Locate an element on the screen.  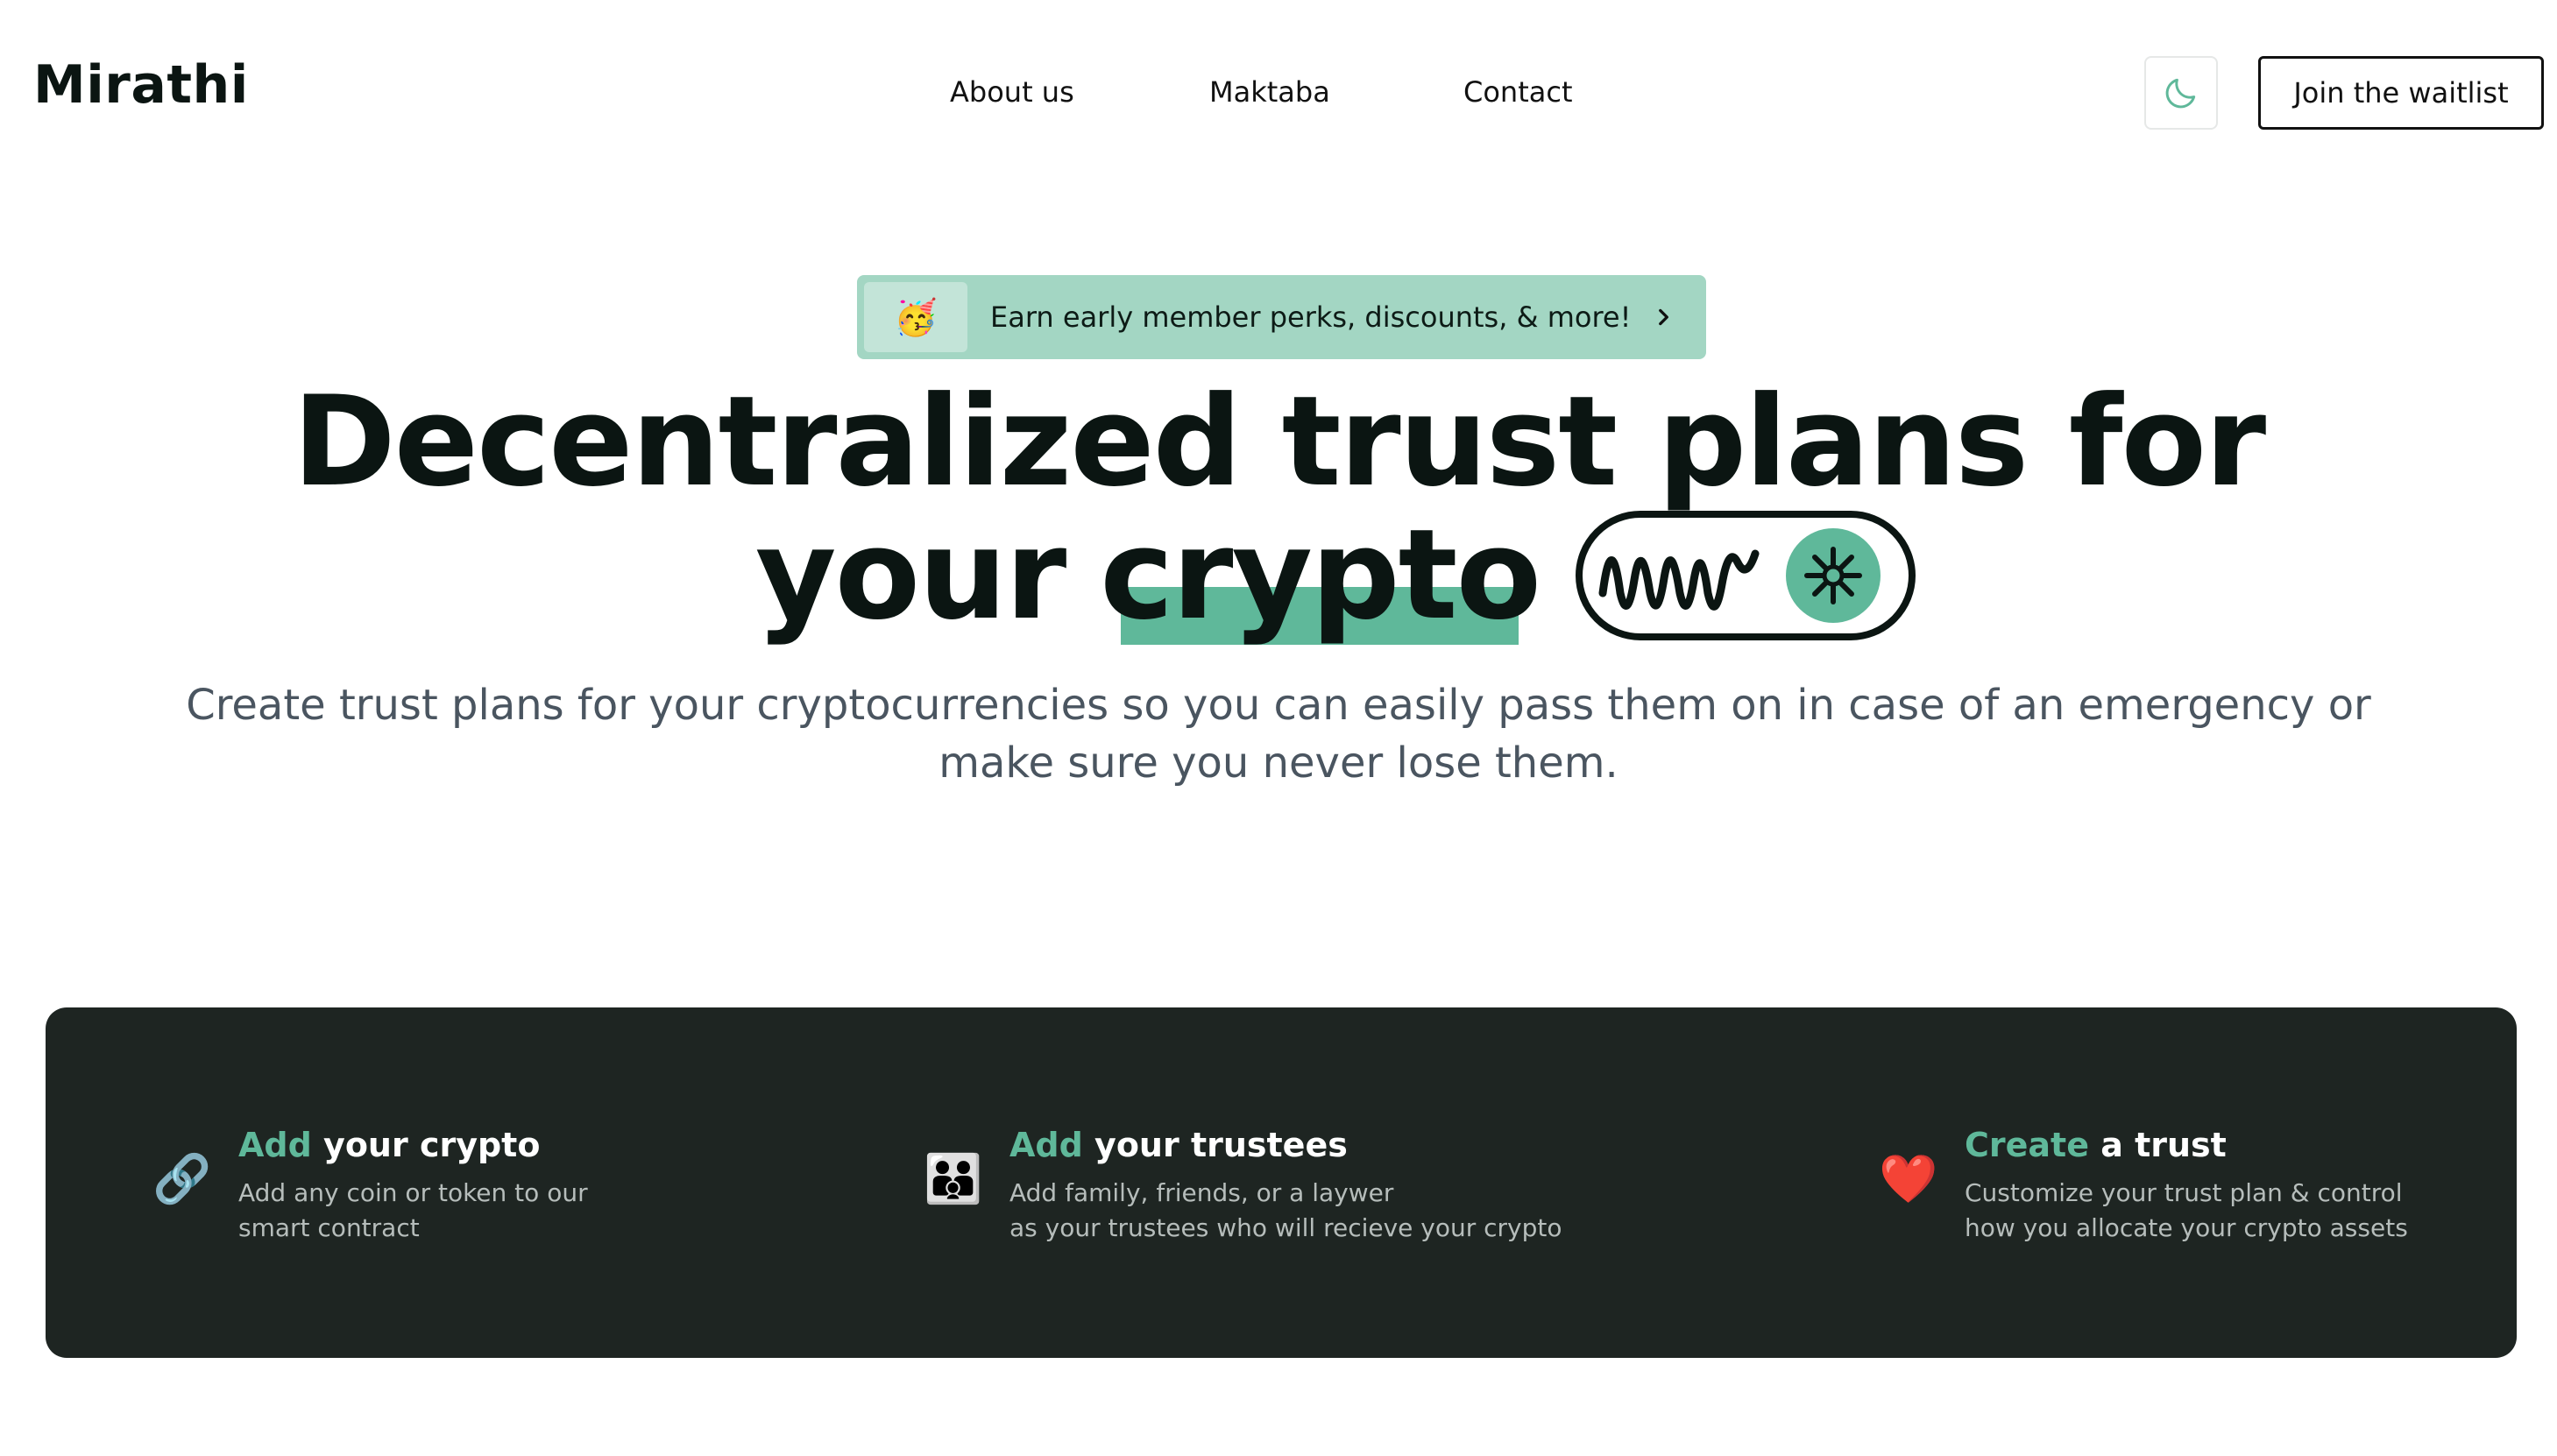
feature-title-rest: a trust is located at coordinates (2157, 1145).